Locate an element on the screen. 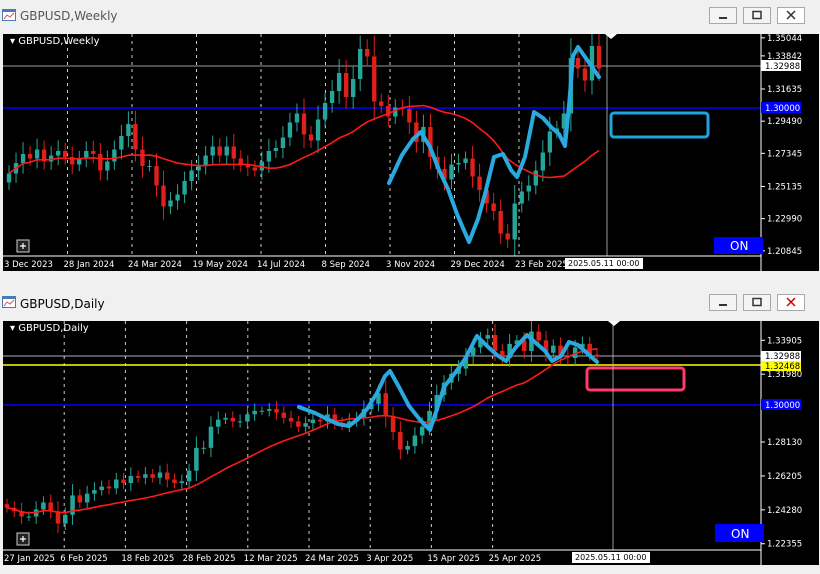 This screenshot has height=574, width=820. price-axis-label: 1.20845 is located at coordinates (784, 252).